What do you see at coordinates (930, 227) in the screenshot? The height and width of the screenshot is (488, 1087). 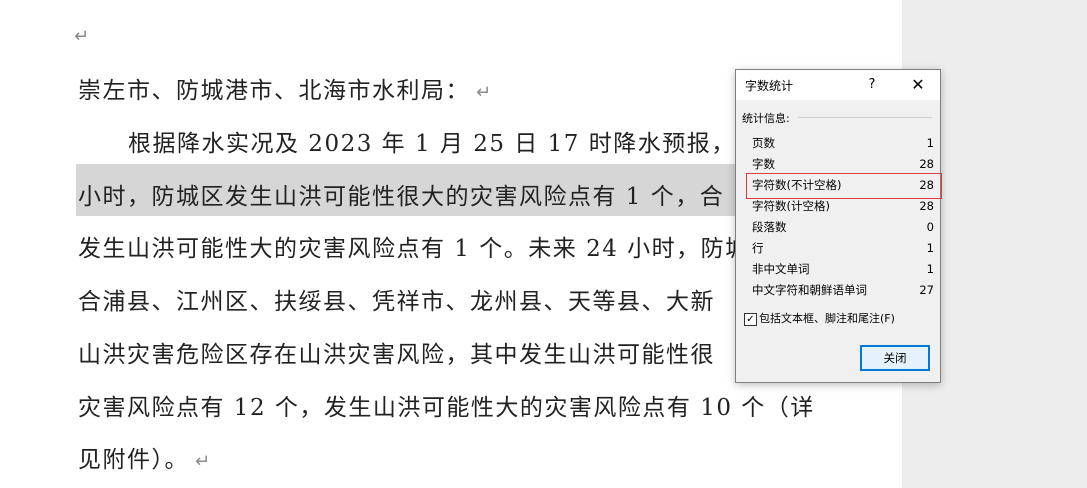 I see `stat-value: 0` at bounding box center [930, 227].